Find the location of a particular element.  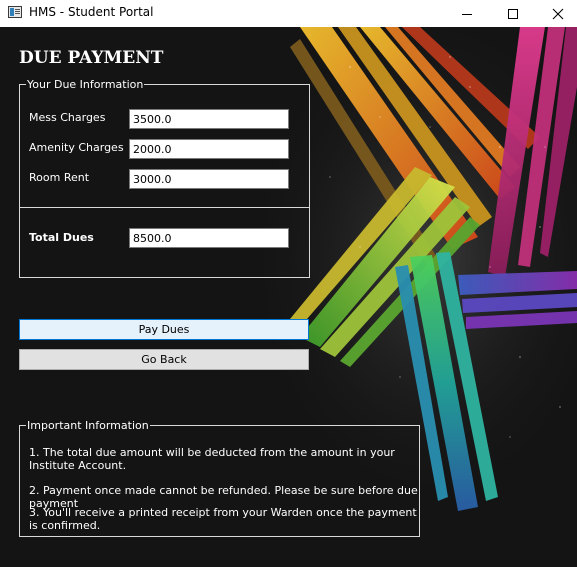

amenity-charges-label: Amenity Charges is located at coordinates (76, 147).